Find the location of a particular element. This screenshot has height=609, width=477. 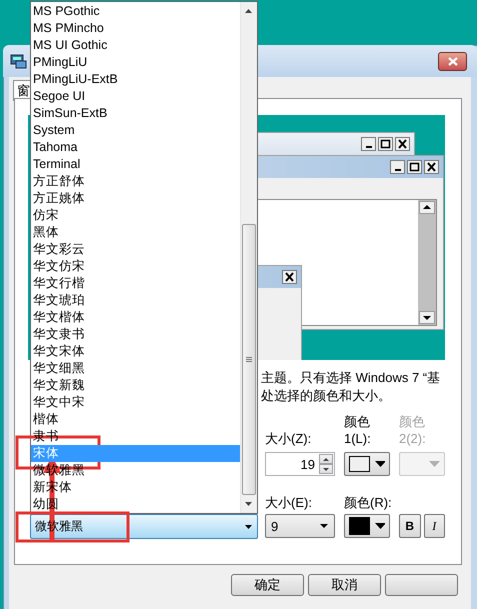

font-option: Tahoma is located at coordinates (135, 147).